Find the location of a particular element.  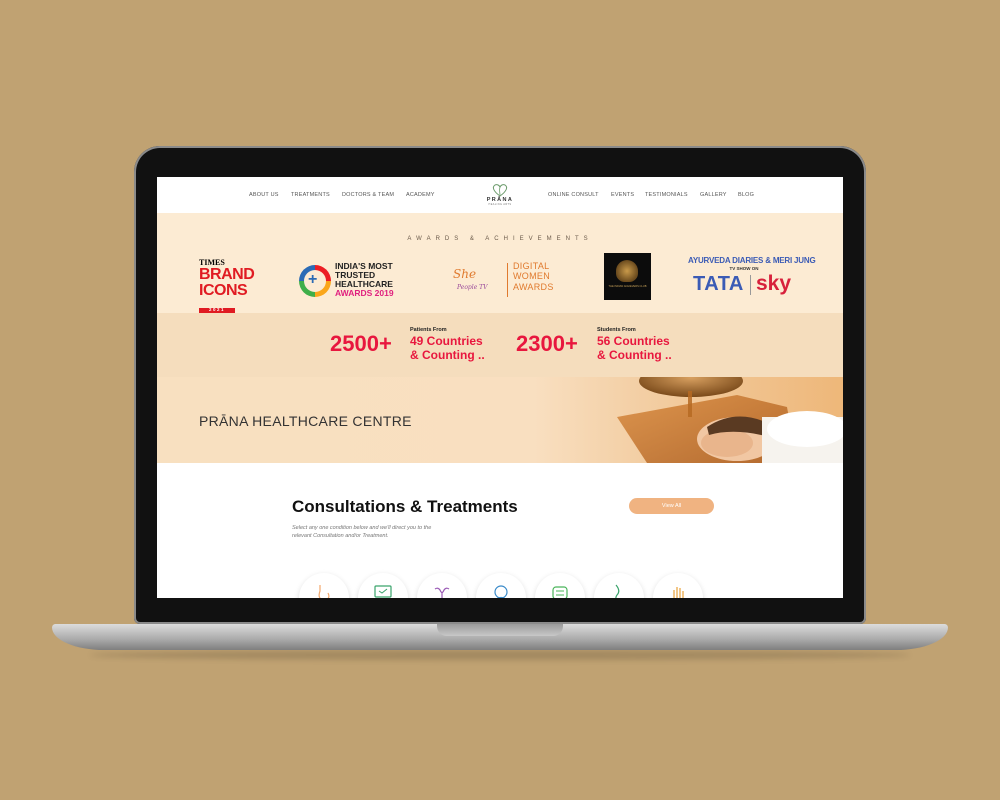

condition-mental is located at coordinates (383, 585).